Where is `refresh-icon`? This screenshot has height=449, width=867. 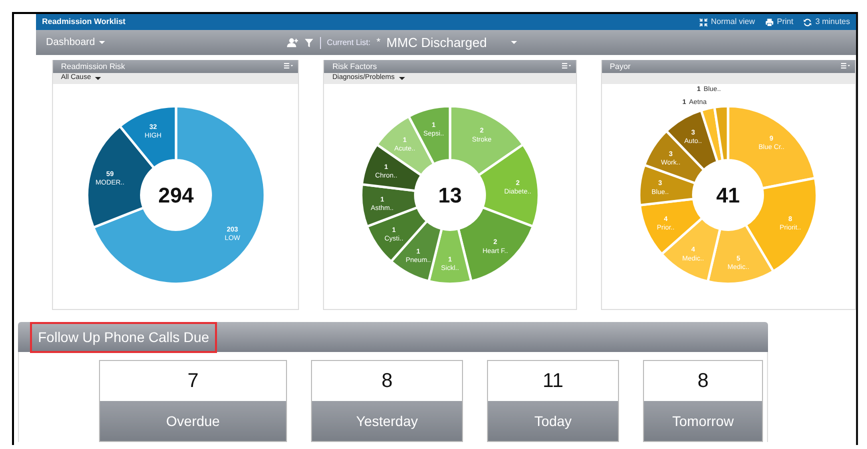
refresh-icon is located at coordinates (807, 22).